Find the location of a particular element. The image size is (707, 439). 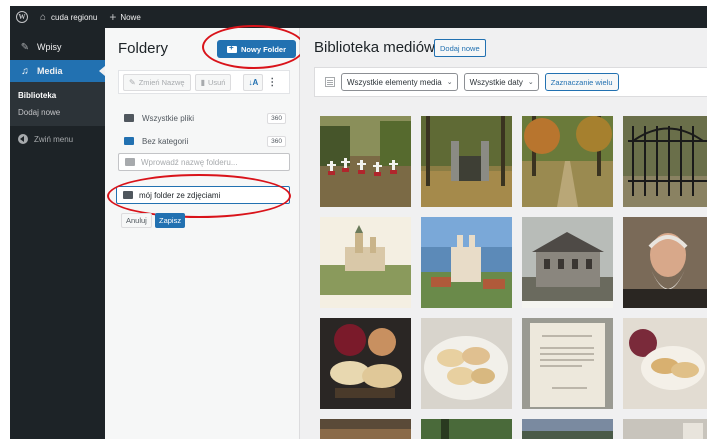

submenu-item-library: Biblioteka is located at coordinates (57, 95).